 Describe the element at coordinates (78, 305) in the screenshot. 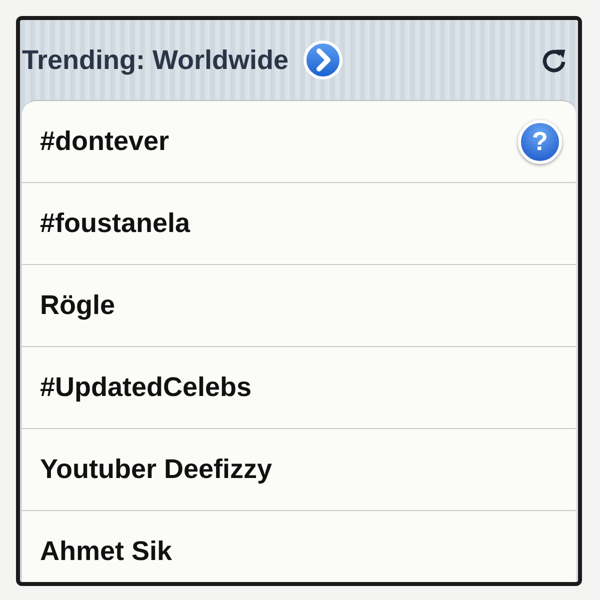

I see `trend-label: Rögle` at that location.